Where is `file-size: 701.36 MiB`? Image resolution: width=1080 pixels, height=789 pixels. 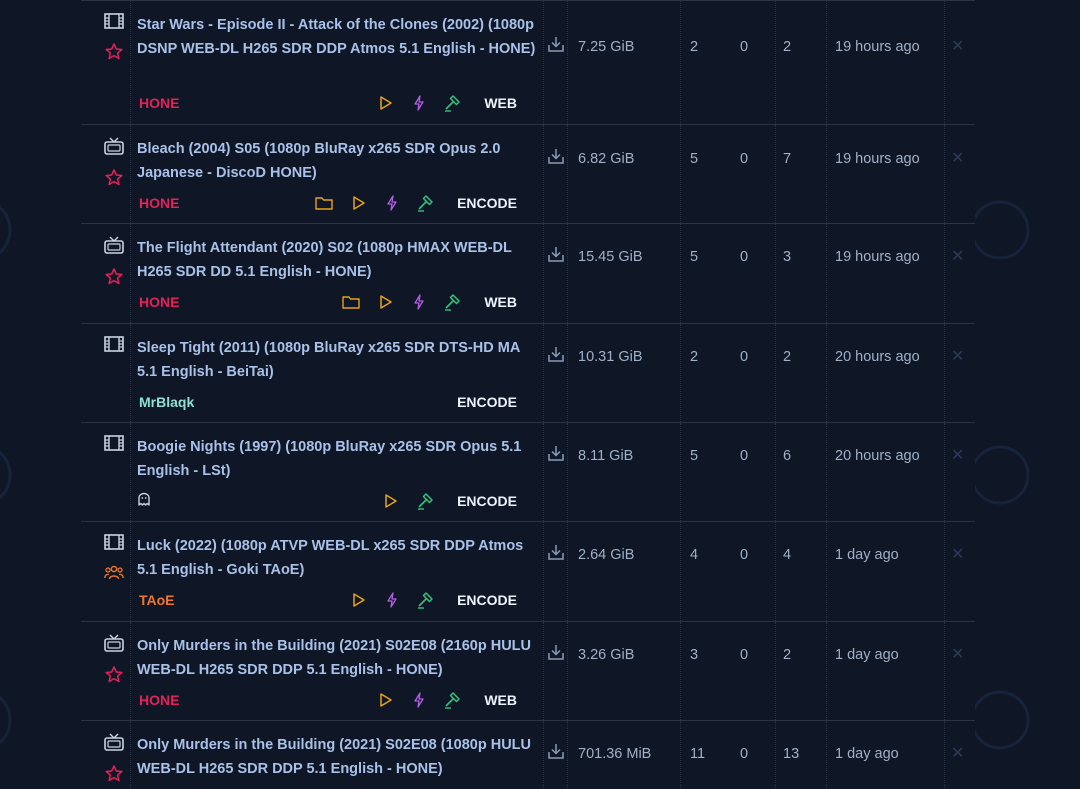 file-size: 701.36 MiB is located at coordinates (615, 754).